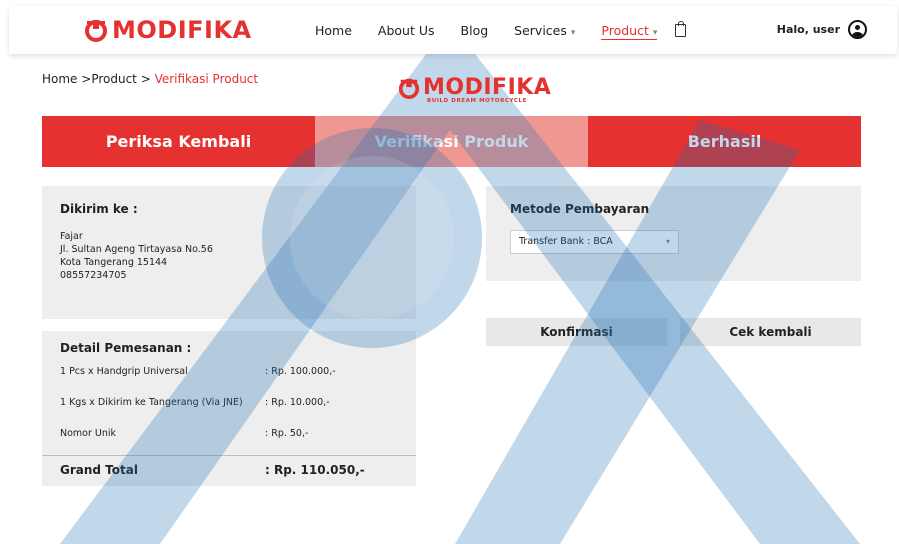 The image size is (899, 544). Describe the element at coordinates (229, 455) in the screenshot. I see `divider` at that location.